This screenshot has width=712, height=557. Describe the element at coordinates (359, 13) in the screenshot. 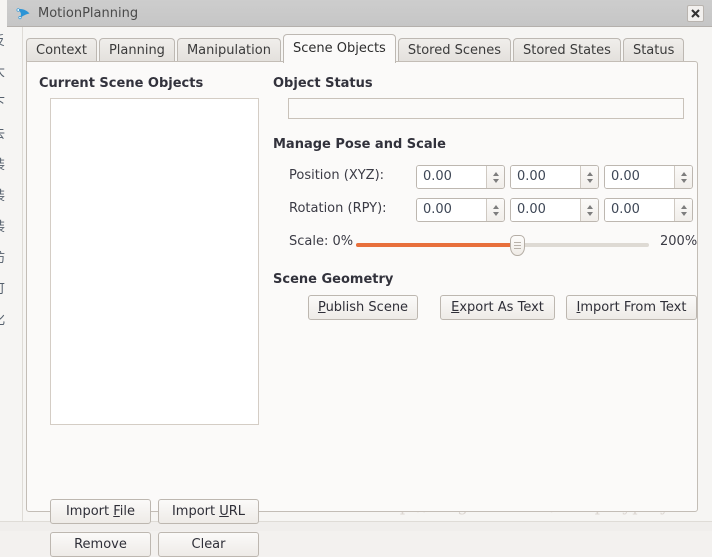

I see `window-titlebar: MotionPlanning` at that location.